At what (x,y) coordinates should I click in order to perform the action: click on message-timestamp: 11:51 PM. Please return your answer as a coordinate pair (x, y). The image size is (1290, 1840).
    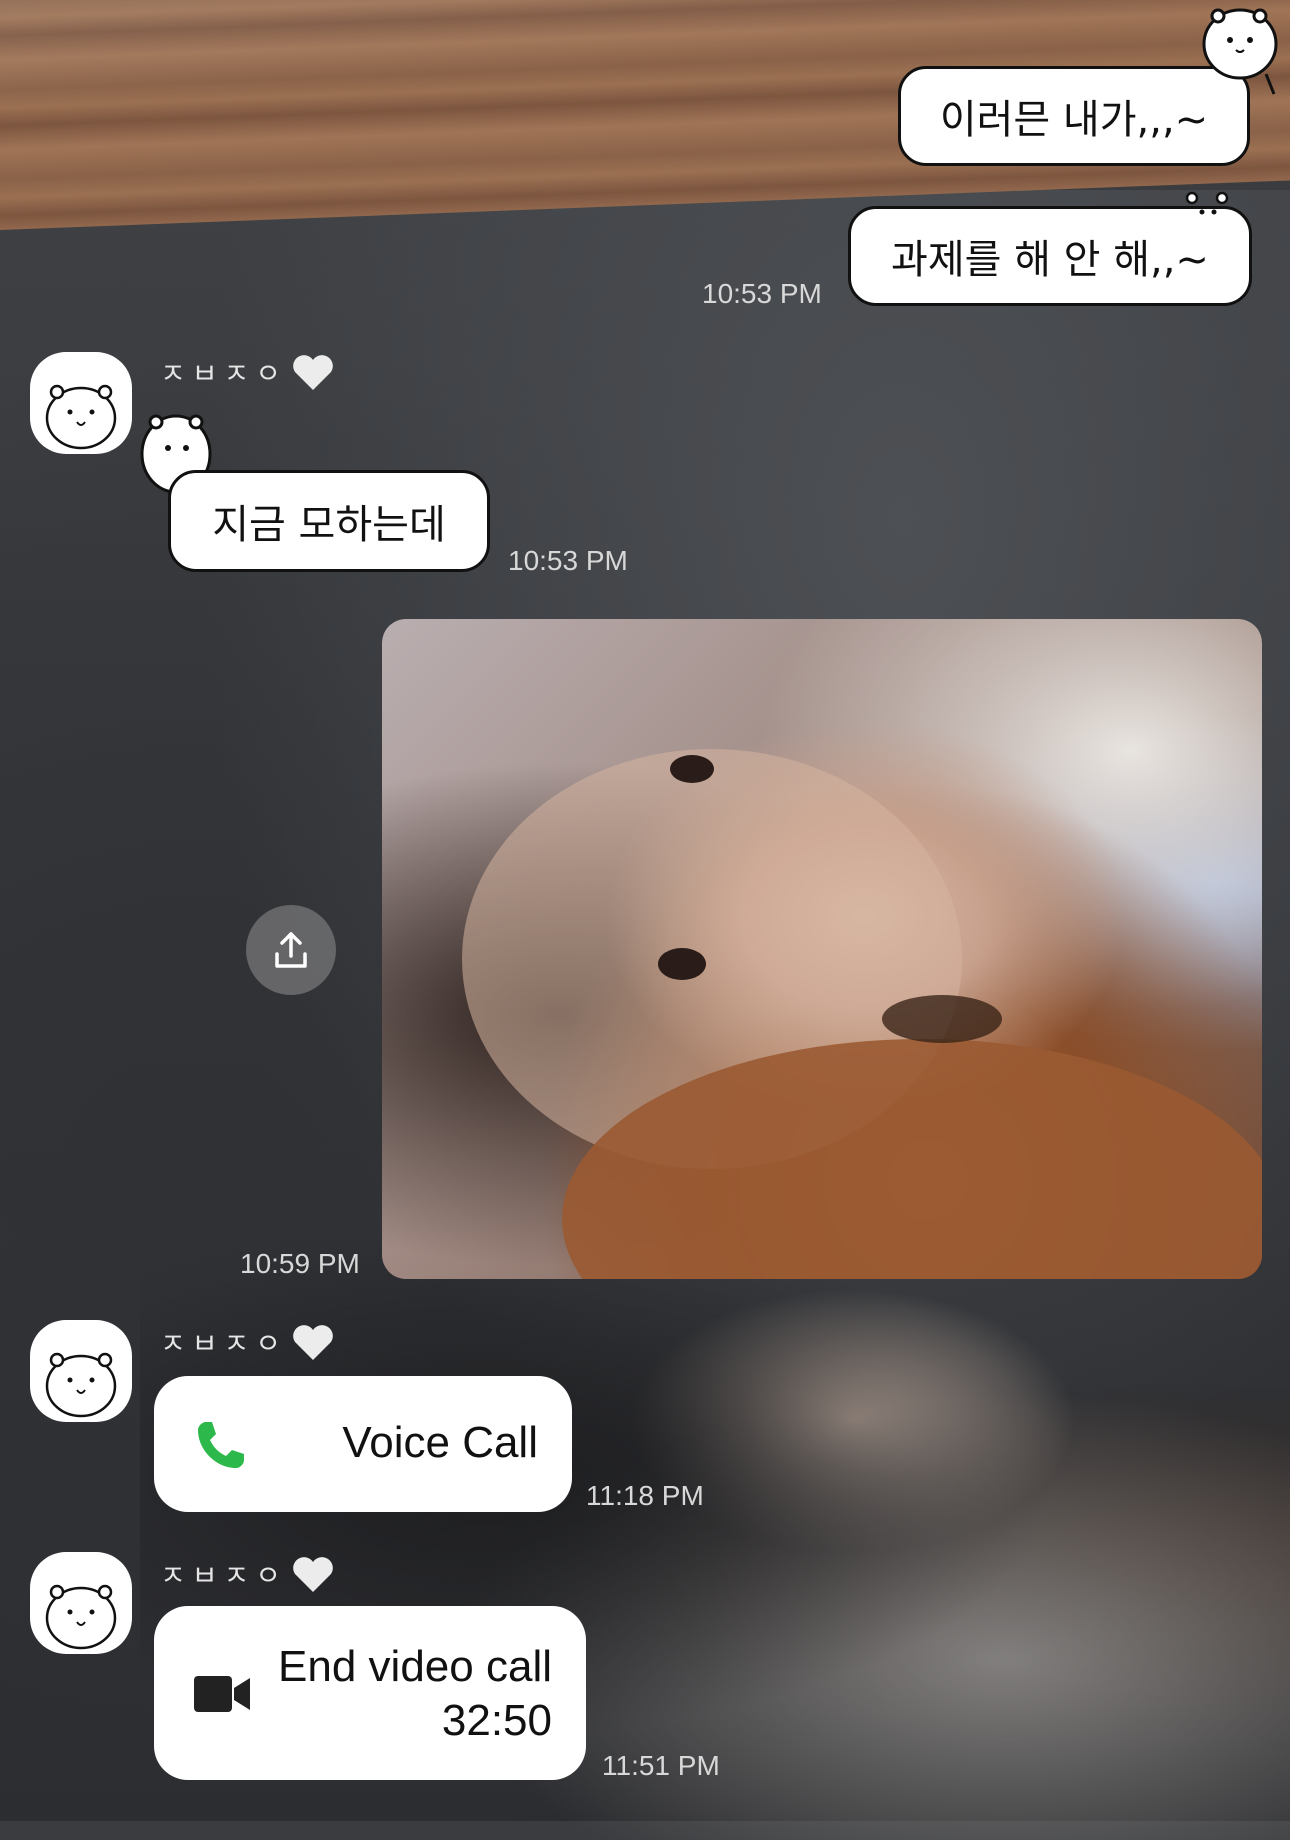
    Looking at the image, I should click on (661, 1765).